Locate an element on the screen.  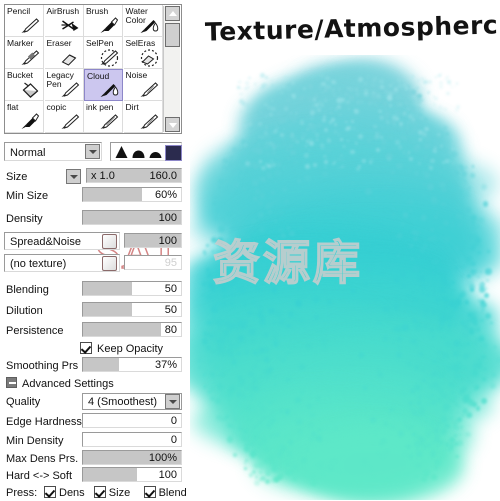
size-slider: x 1.0 160.0 is located at coordinates (134, 175).